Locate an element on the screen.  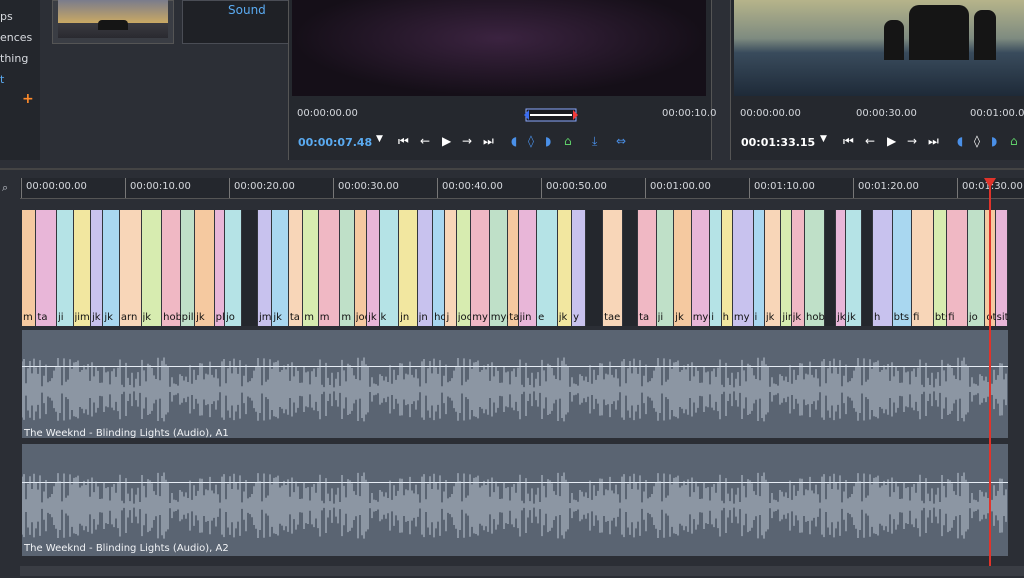
menu-item-clips: ps is located at coordinates (6, 16).